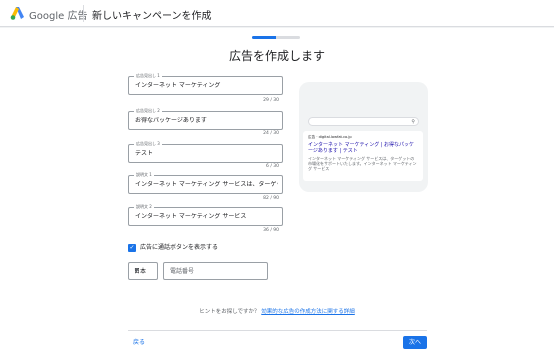 The height and width of the screenshot is (353, 554). What do you see at coordinates (363, 121) in the screenshot?
I see `preview-search-bar: ⚲` at bounding box center [363, 121].